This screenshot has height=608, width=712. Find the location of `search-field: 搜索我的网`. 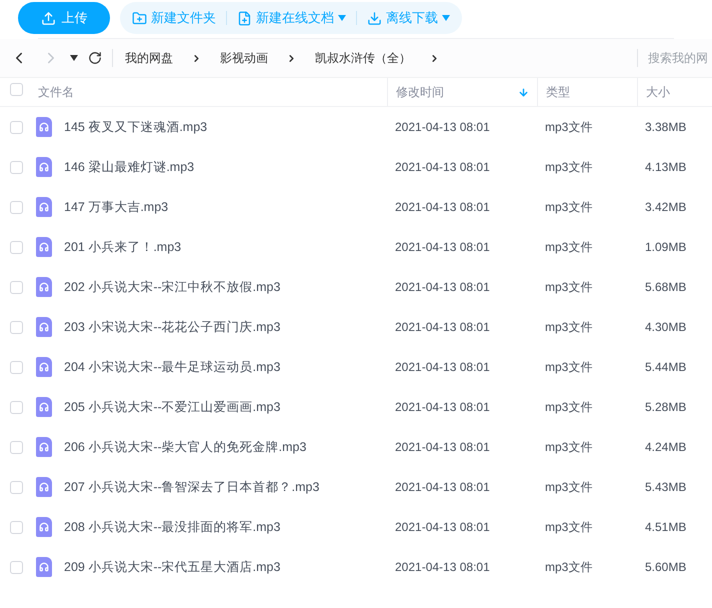

search-field: 搜索我的网 is located at coordinates (679, 58).